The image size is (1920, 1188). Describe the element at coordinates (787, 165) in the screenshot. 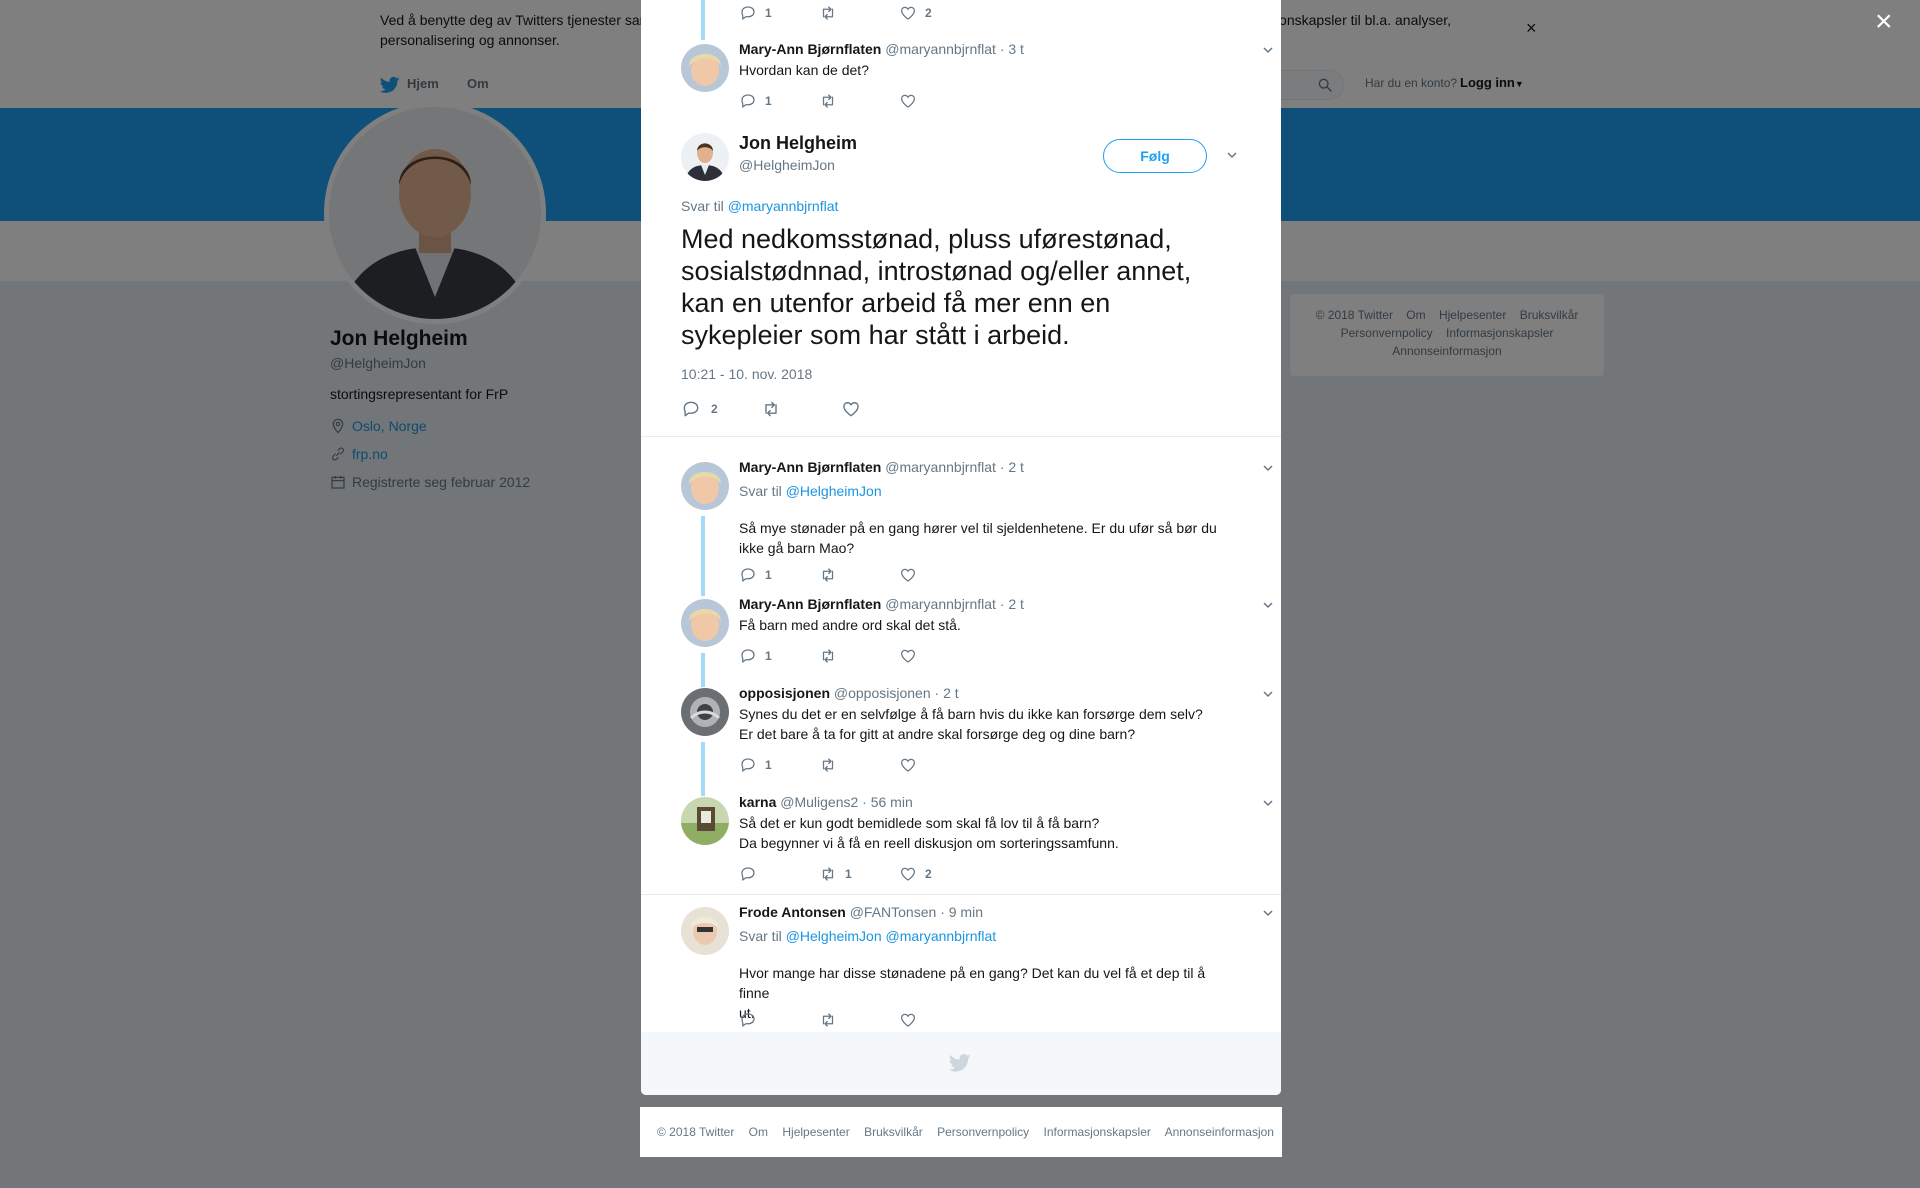

I see `main-tweet-author-handle: @HelgheimJon` at that location.